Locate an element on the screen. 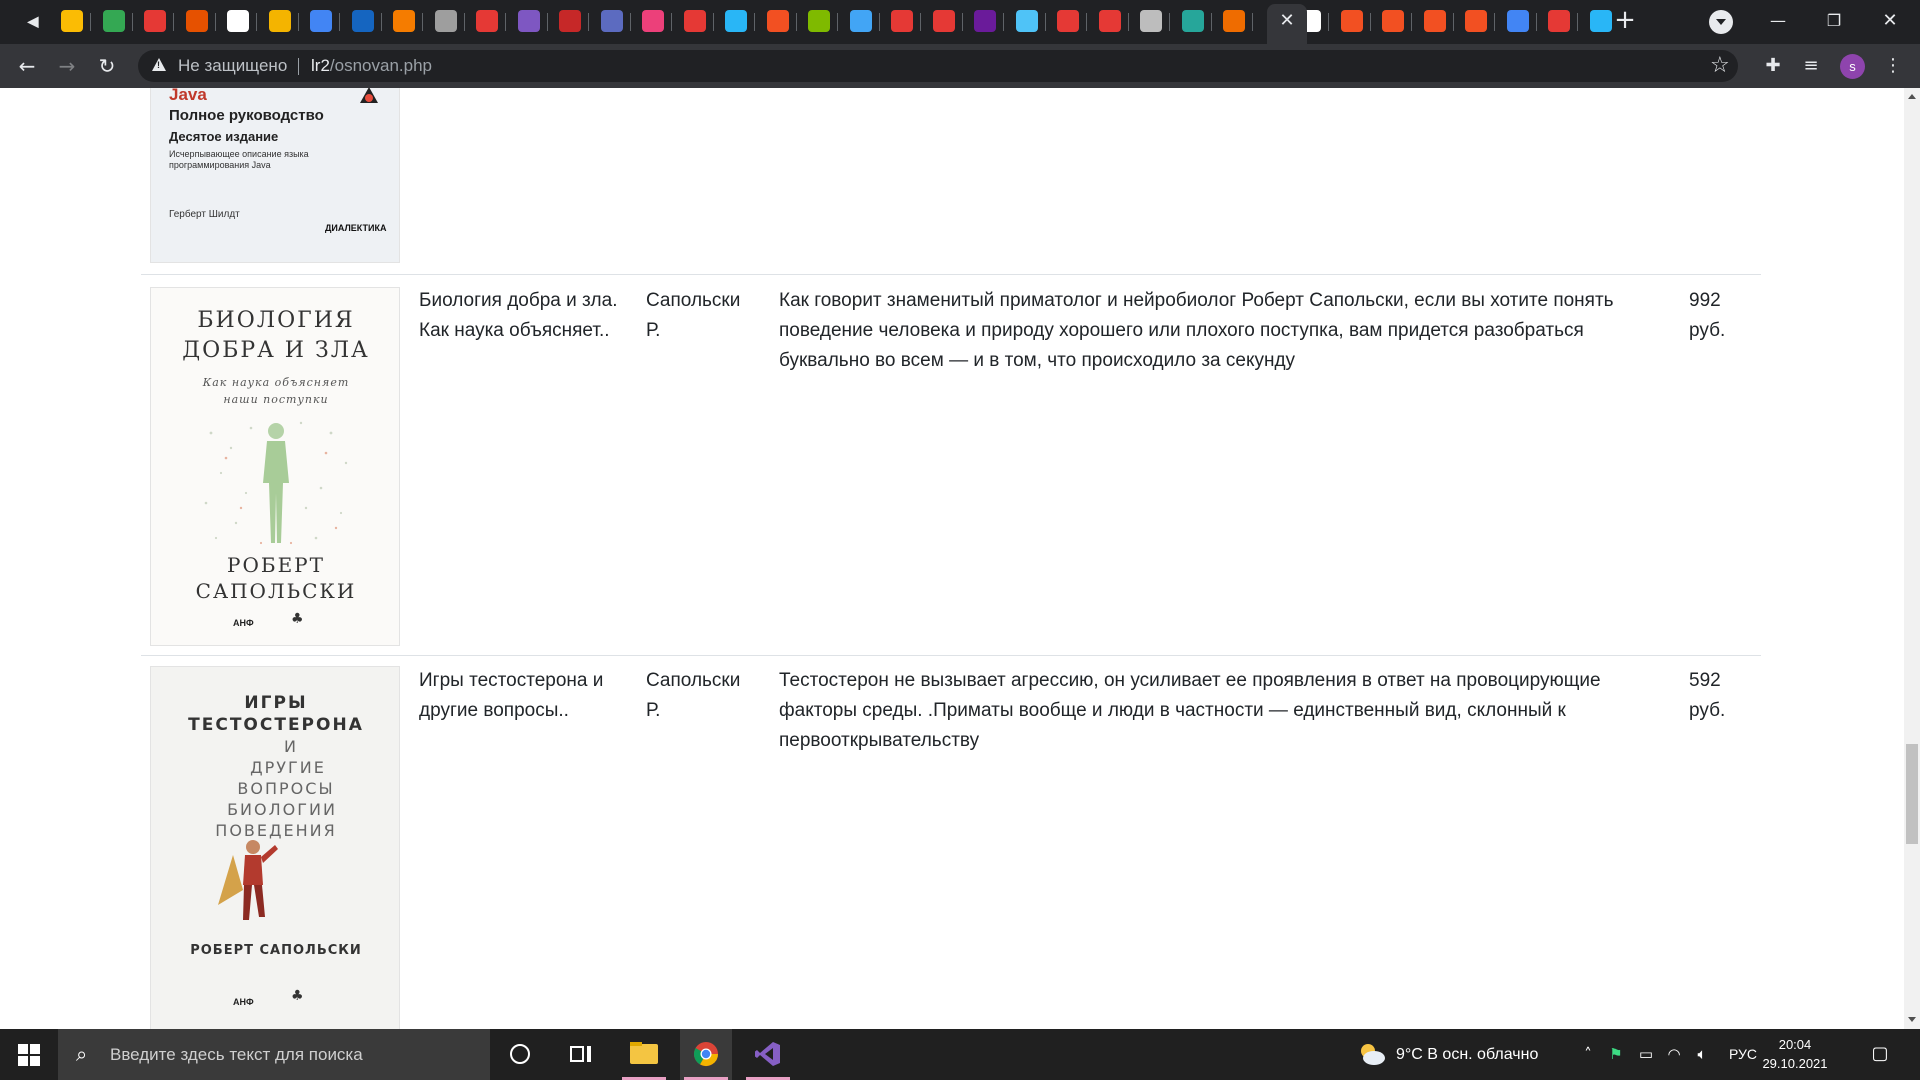 The height and width of the screenshot is (1080, 1920). new-tab-button: + is located at coordinates (1625, 20).